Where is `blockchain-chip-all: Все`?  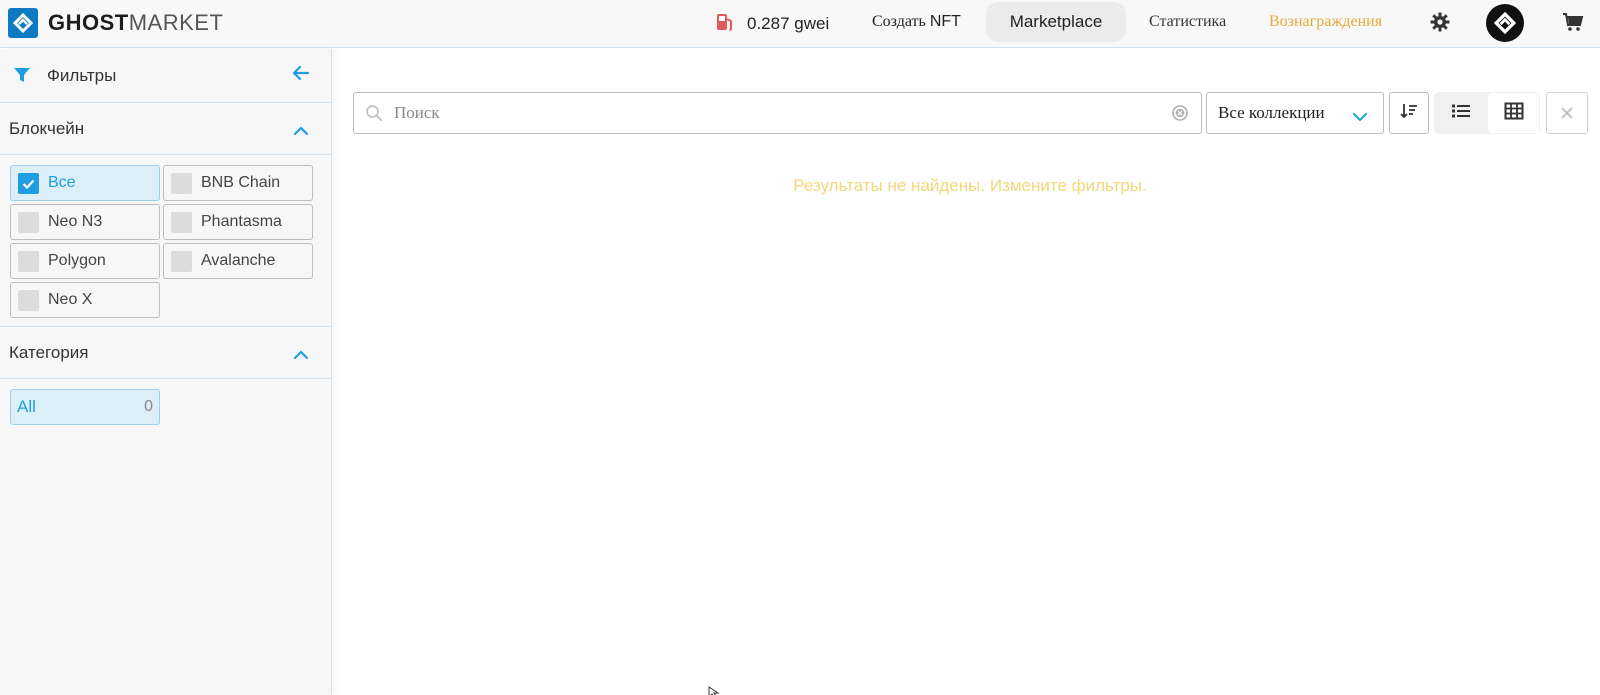
blockchain-chip-all: Все is located at coordinates (85, 183).